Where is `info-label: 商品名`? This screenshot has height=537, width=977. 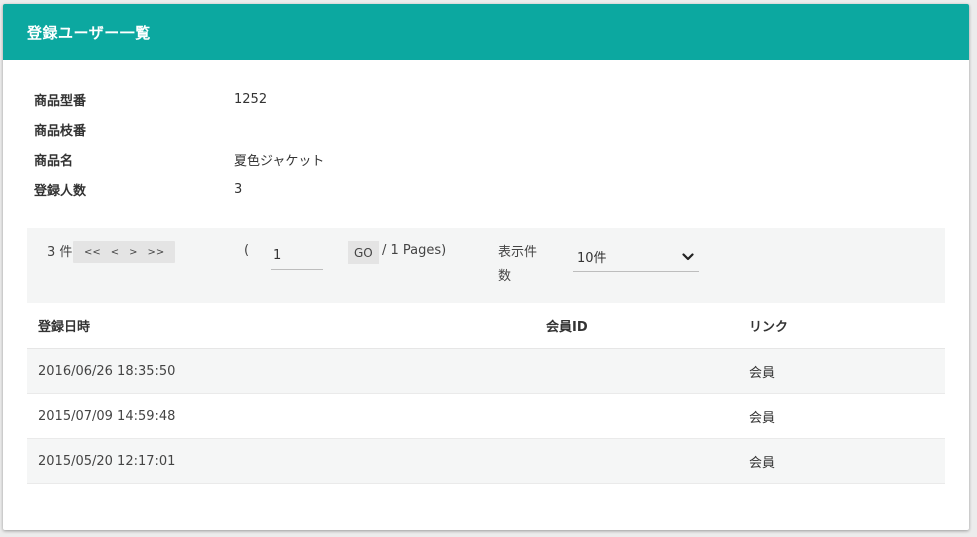
info-label: 商品名 is located at coordinates (54, 161).